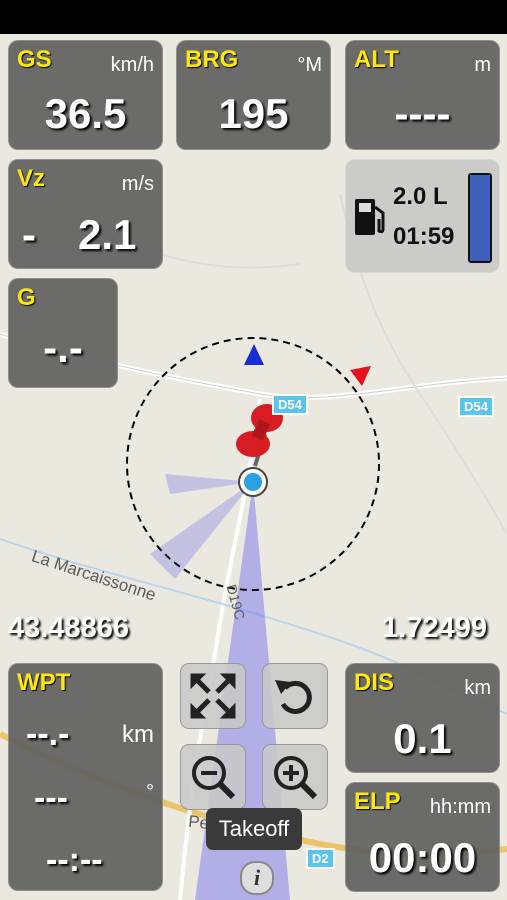 The width and height of the screenshot is (507, 900). Describe the element at coordinates (31, 178) in the screenshot. I see `vz-label: Vz` at that location.